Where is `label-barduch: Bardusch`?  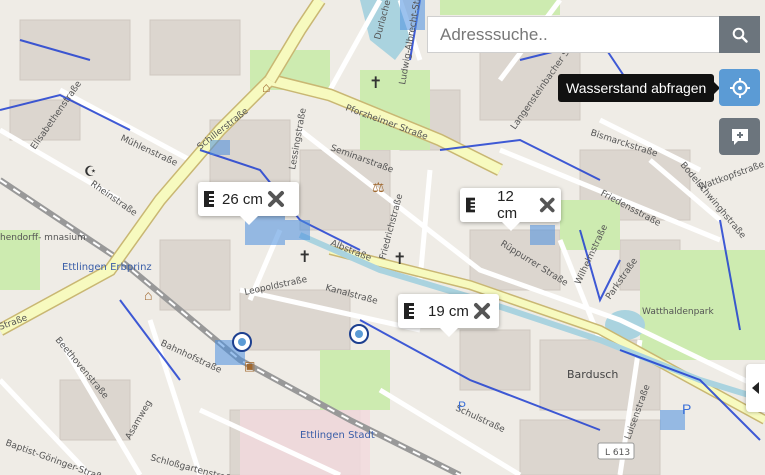 label-barduch: Bardusch is located at coordinates (592, 374).